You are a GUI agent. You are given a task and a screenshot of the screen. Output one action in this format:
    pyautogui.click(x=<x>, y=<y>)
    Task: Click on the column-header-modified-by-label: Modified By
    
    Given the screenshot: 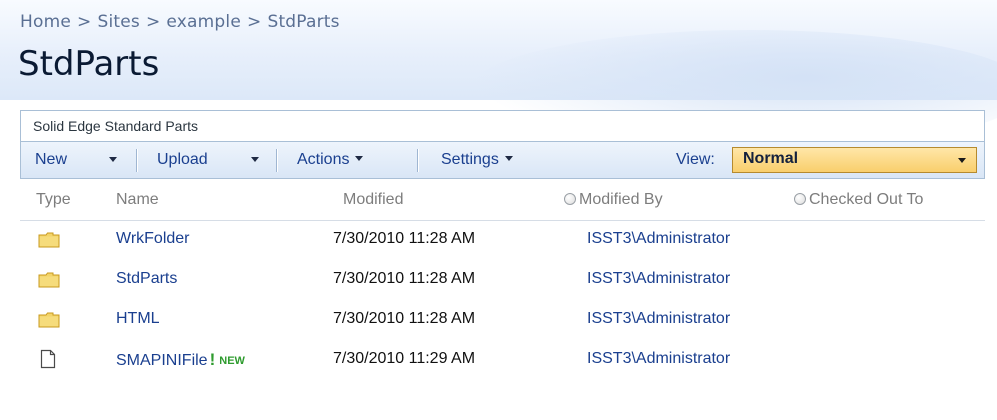 What is the action you would take?
    pyautogui.click(x=621, y=199)
    